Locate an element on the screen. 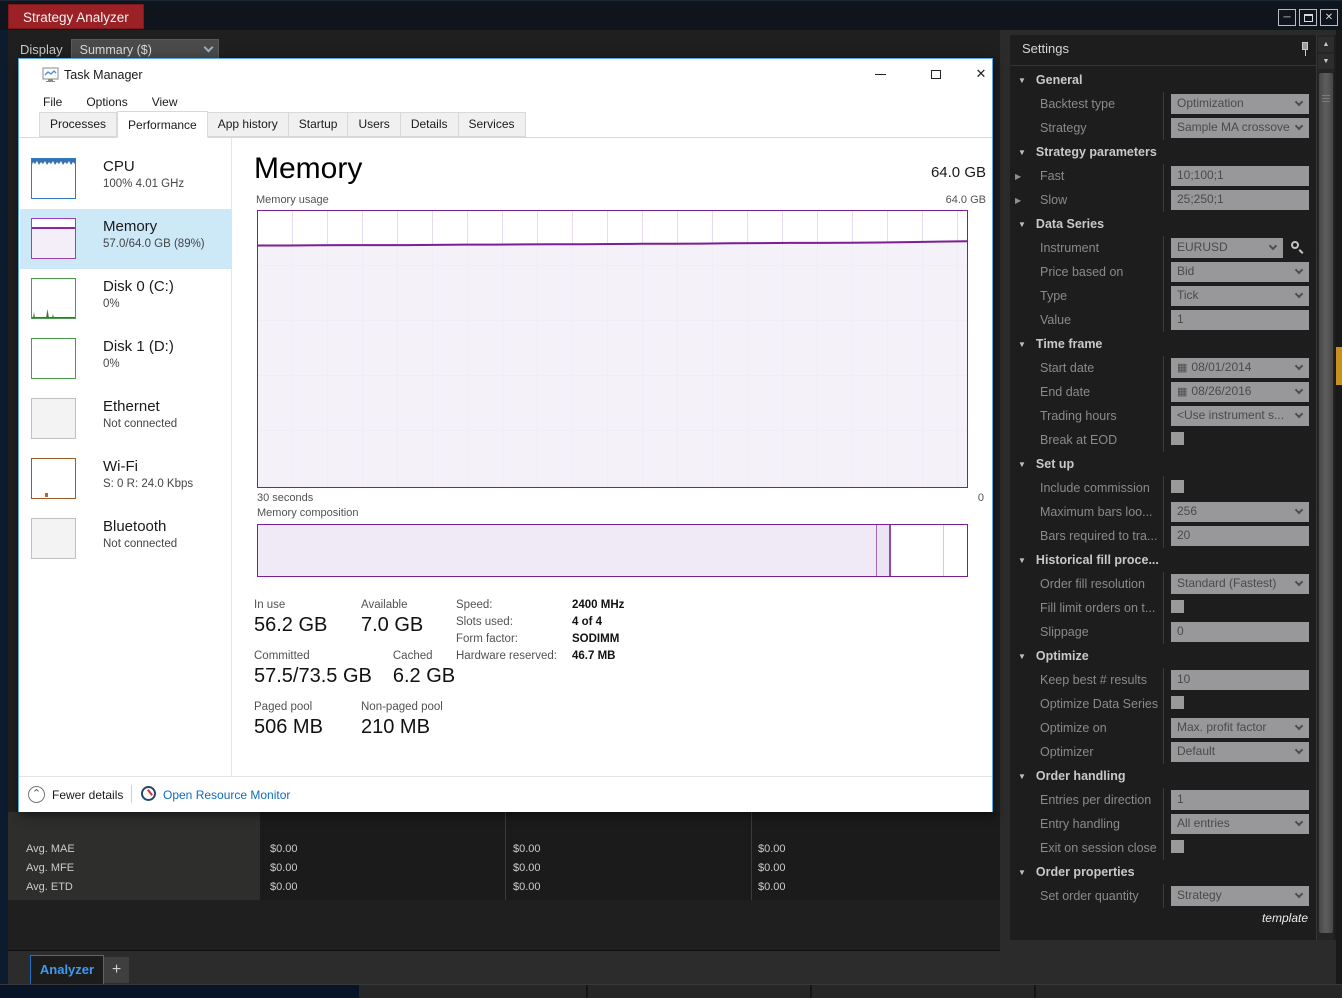 Image resolution: width=1342 pixels, height=998 pixels. dropdown-price-based-on: Bid is located at coordinates (1240, 272).